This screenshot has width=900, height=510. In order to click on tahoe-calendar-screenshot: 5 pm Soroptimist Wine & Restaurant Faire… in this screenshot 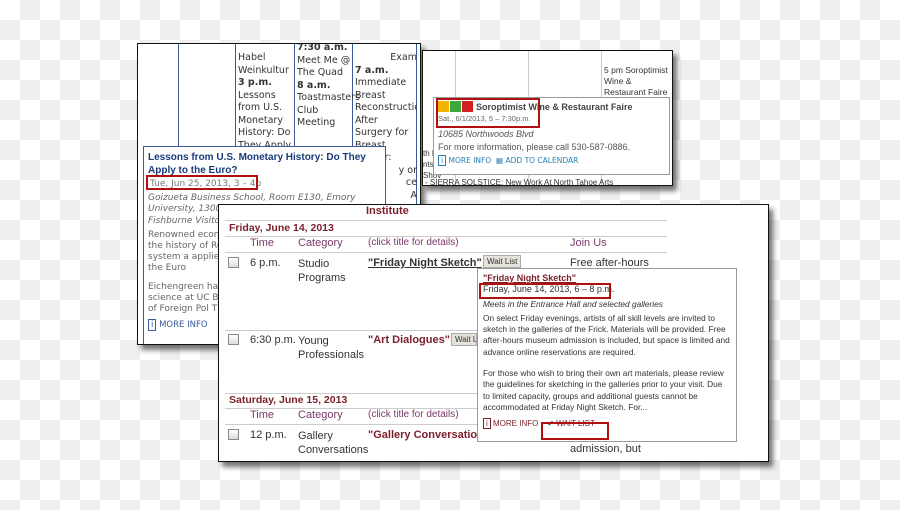, I will do `click(547, 118)`.